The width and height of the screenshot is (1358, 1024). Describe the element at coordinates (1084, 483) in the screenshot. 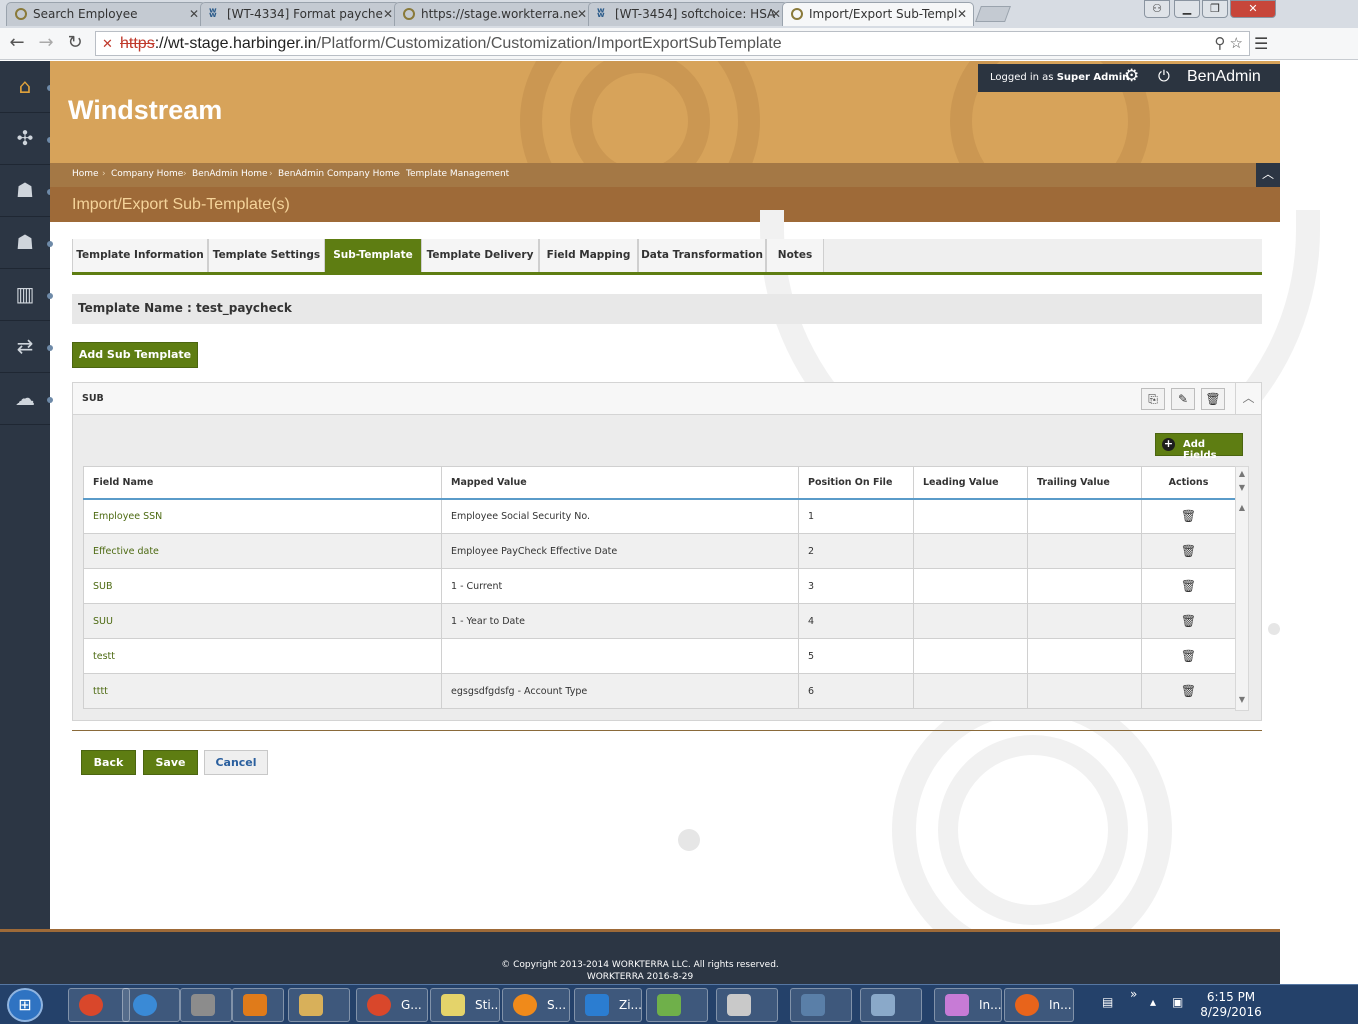

I see `column-header-trailing-value: Trailing Value` at that location.